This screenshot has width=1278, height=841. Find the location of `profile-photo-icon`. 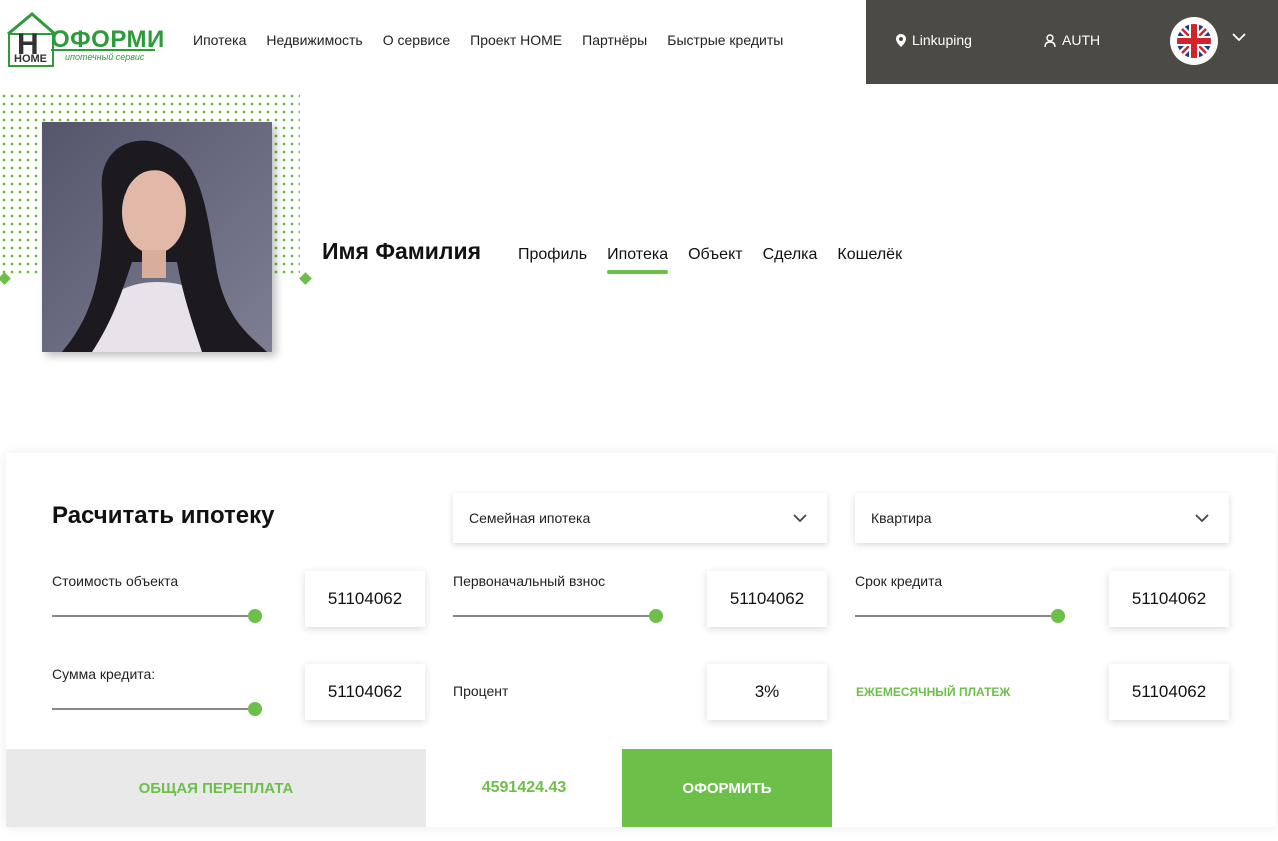

profile-photo-icon is located at coordinates (157, 237).